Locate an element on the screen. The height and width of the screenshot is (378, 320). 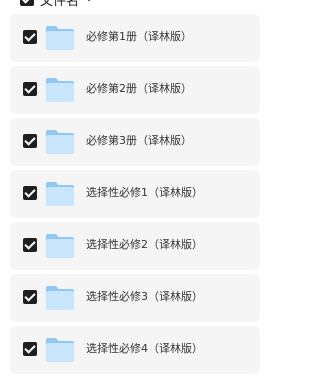
list-item: 选择性必修1（译林版） is located at coordinates (135, 194).